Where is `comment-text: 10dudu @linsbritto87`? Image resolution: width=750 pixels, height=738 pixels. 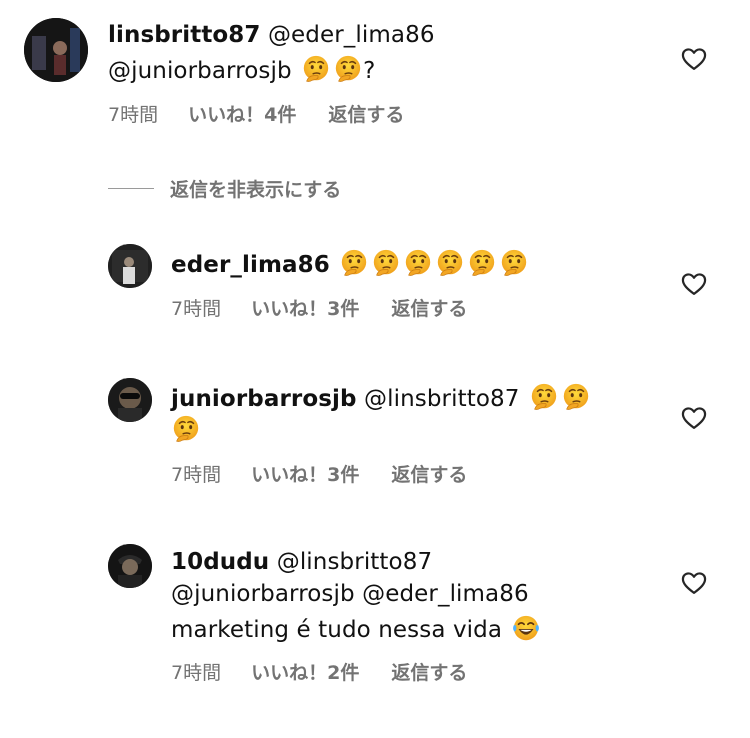 comment-text: 10dudu @linsbritto87 is located at coordinates (301, 562).